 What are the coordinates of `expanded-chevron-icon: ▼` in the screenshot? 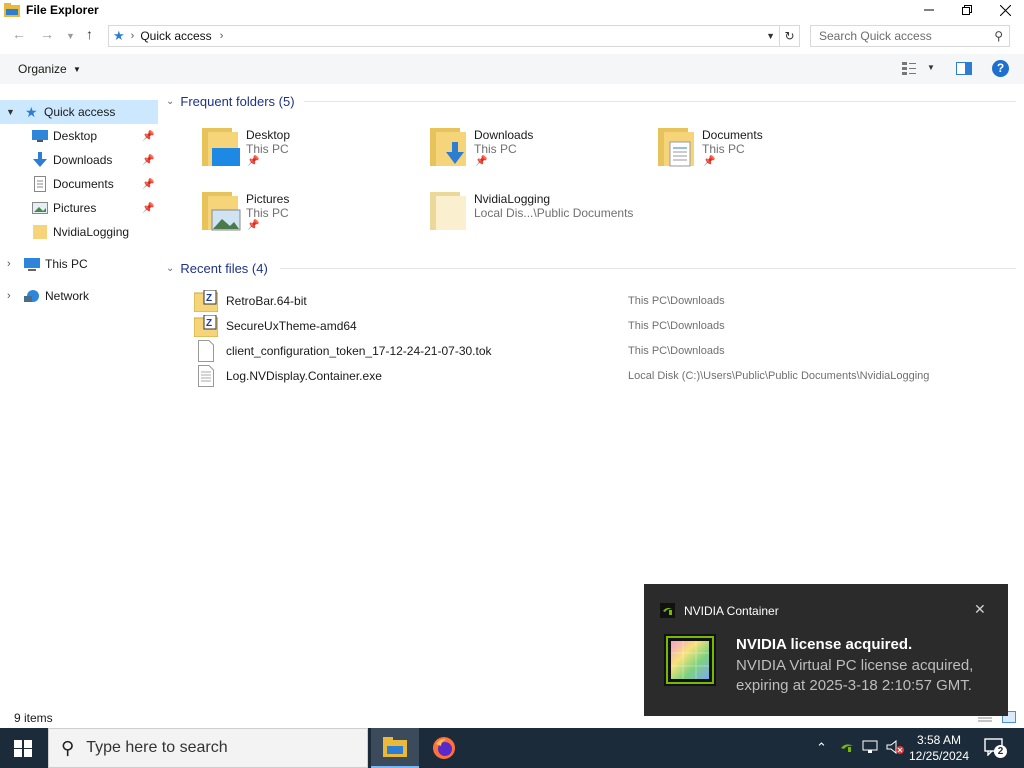 It's located at (10, 112).